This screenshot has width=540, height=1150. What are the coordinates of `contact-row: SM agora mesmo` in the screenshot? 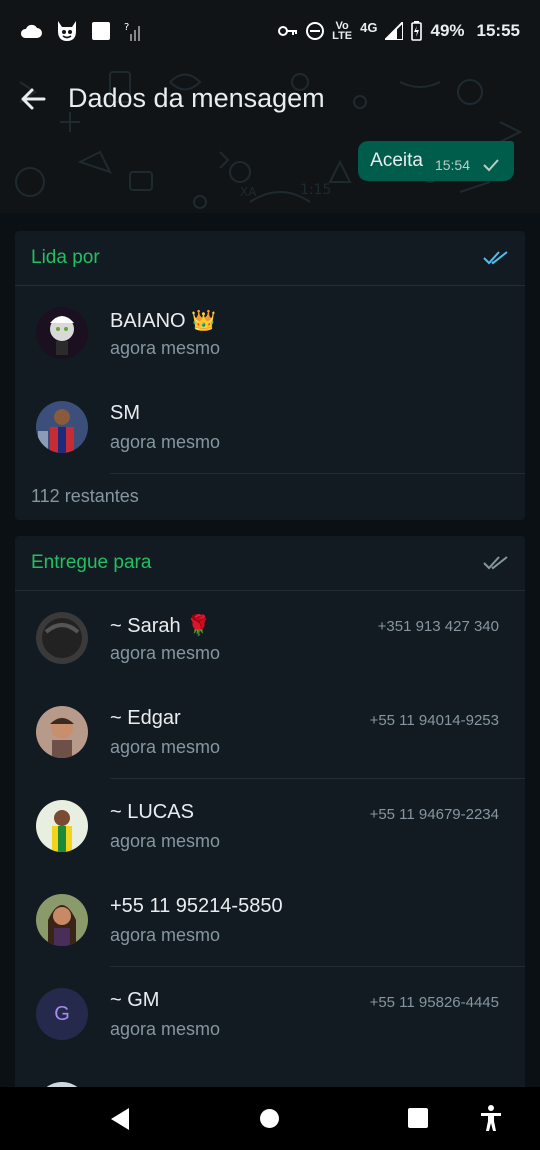 It's located at (270, 427).